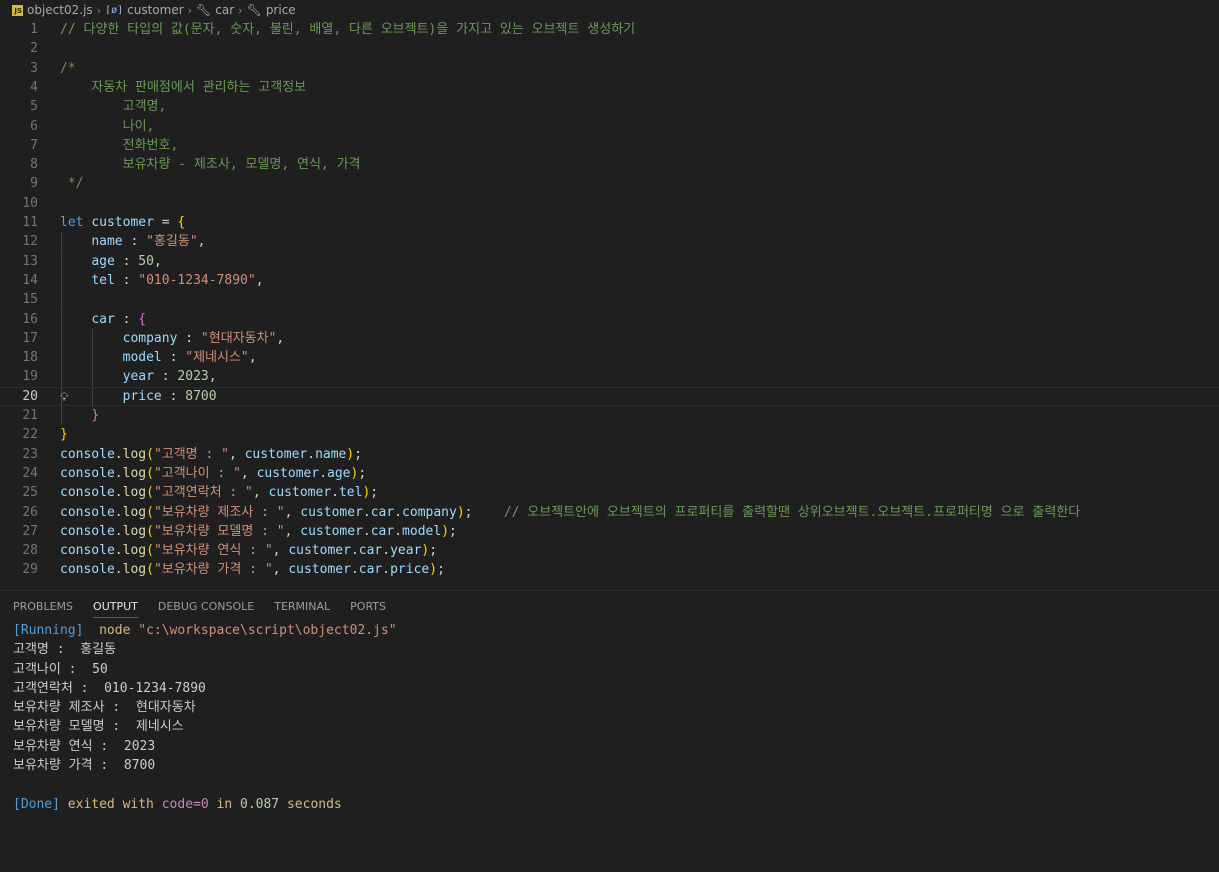 Image resolution: width=1219 pixels, height=872 pixels. I want to click on line-number: 4, so click(34, 87).